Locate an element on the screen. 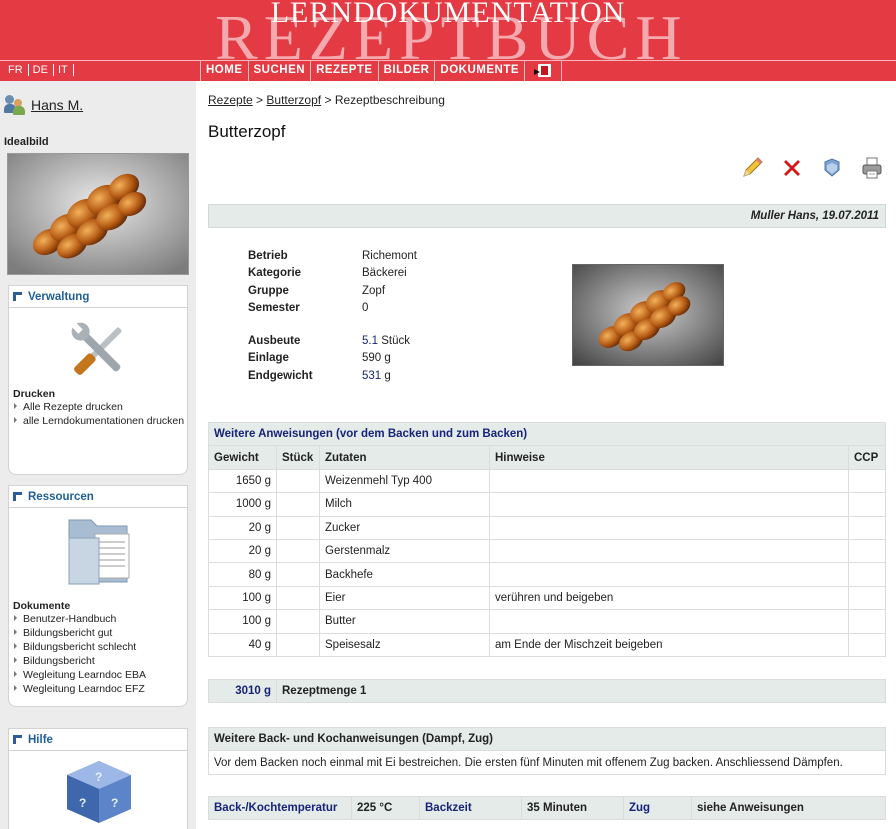 The height and width of the screenshot is (829, 896). menu-dokumente: DOKUMENTE is located at coordinates (479, 71).